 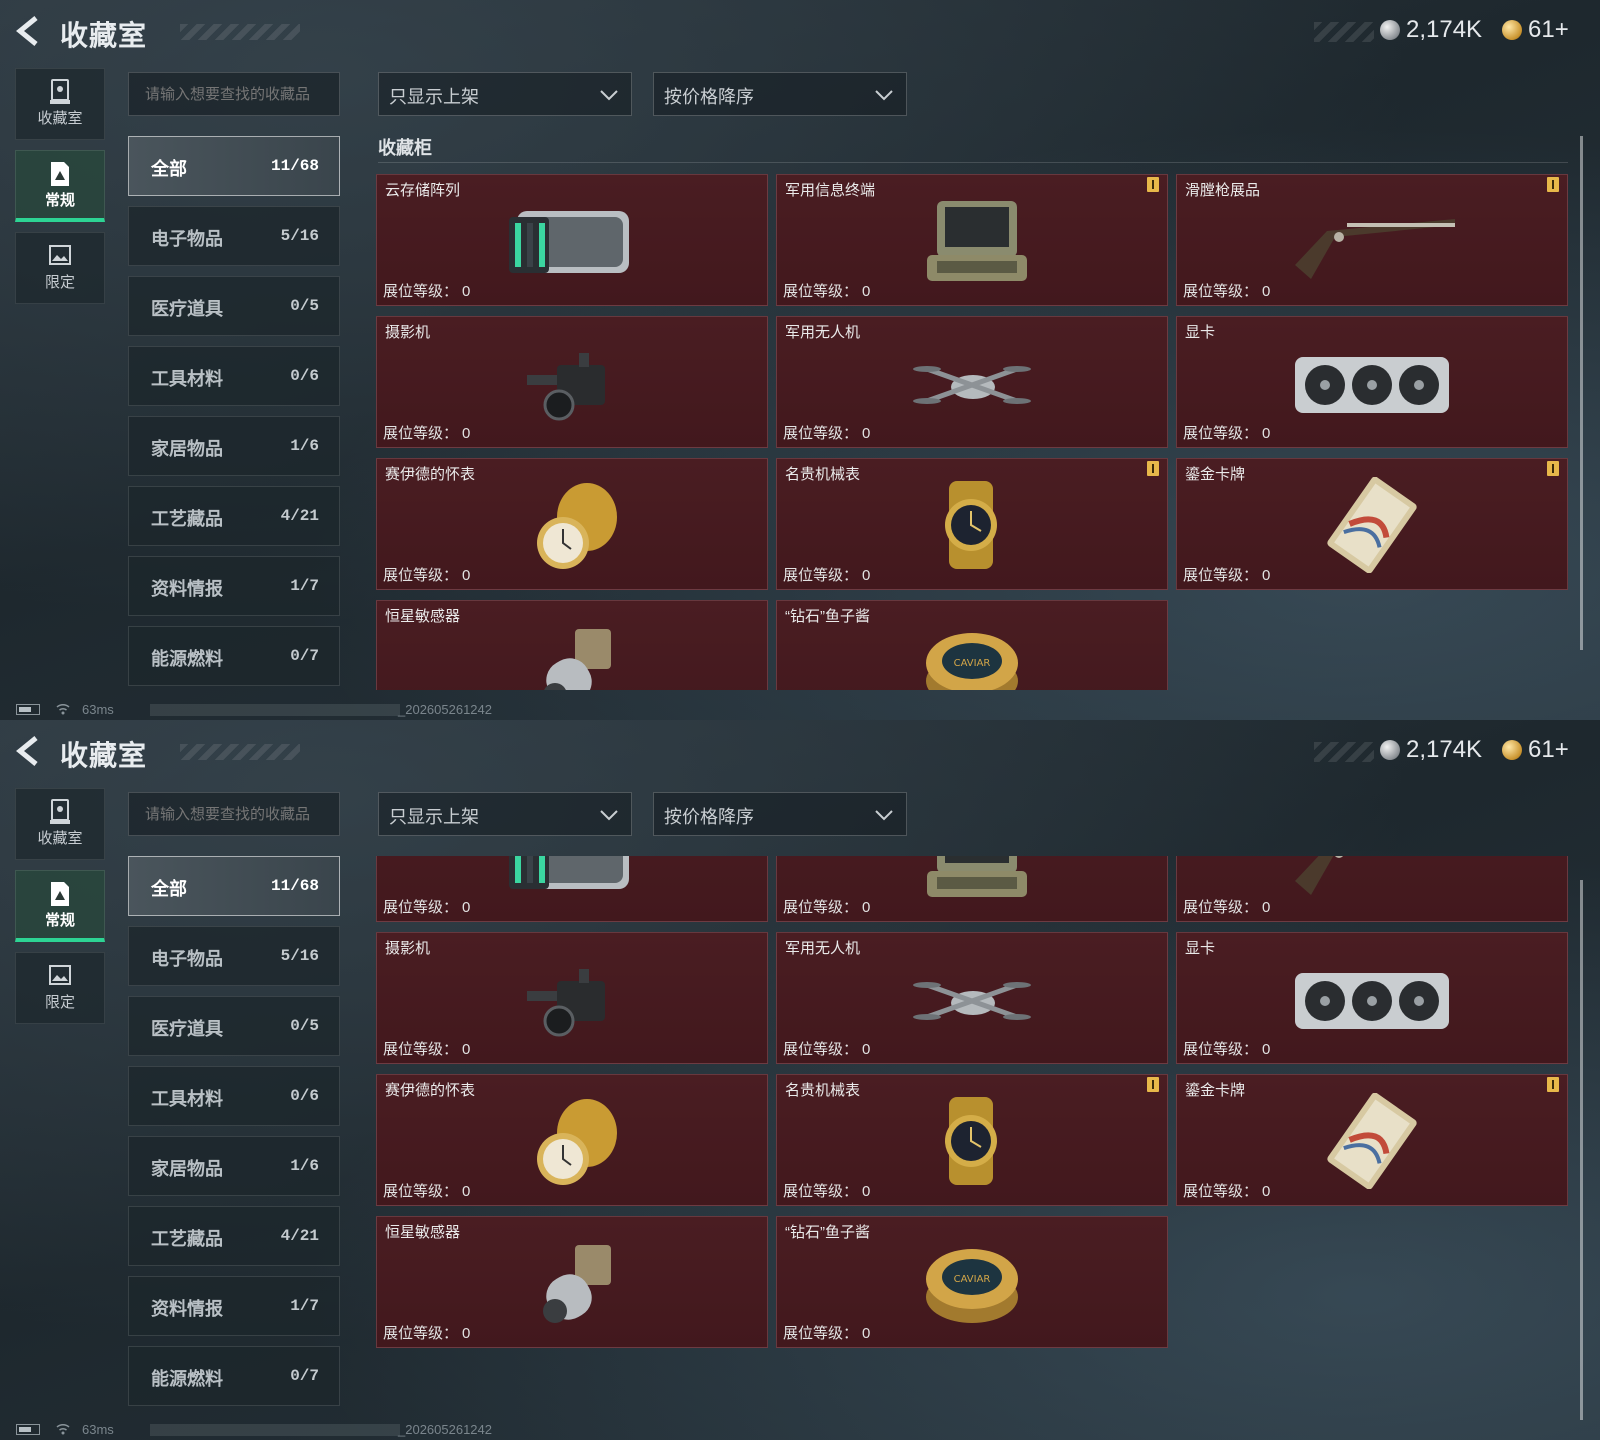 What do you see at coordinates (800, 32) in the screenshot?
I see `header-bar: 收藏室 2,174K 61+` at bounding box center [800, 32].